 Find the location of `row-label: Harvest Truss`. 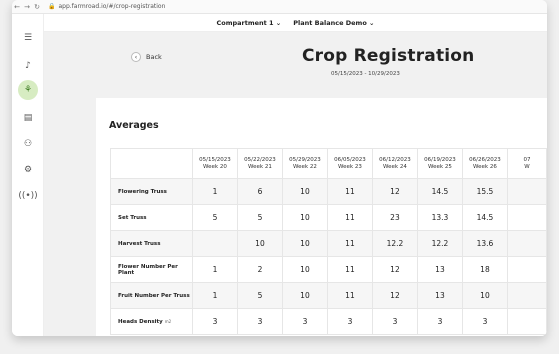

row-label: Harvest Truss is located at coordinates (151, 243).